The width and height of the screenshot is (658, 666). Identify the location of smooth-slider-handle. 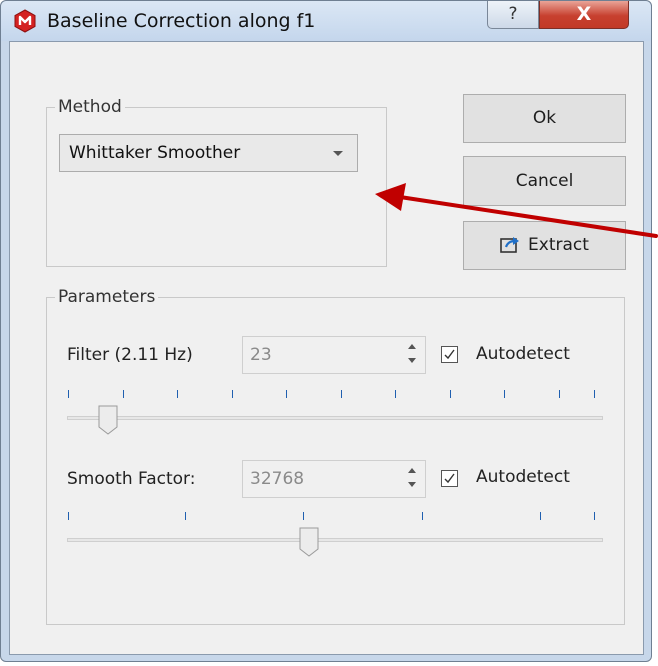
(309, 542).